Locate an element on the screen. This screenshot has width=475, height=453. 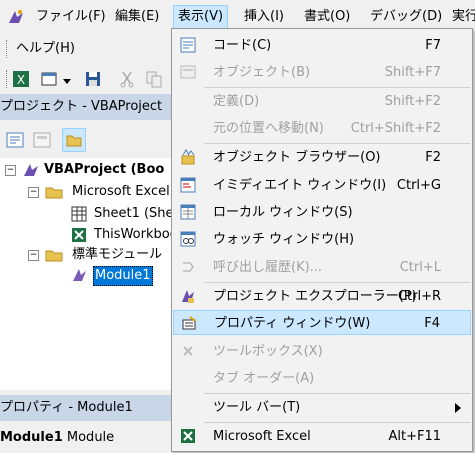
toggle-folders-button is located at coordinates (74, 140).